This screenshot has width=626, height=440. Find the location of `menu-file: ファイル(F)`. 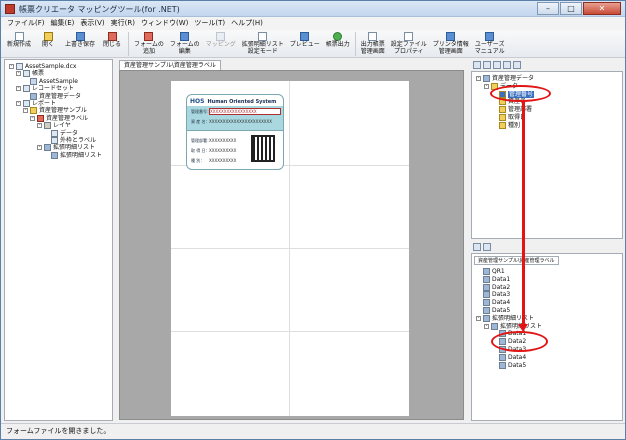

menu-file: ファイル(F) is located at coordinates (26, 23).